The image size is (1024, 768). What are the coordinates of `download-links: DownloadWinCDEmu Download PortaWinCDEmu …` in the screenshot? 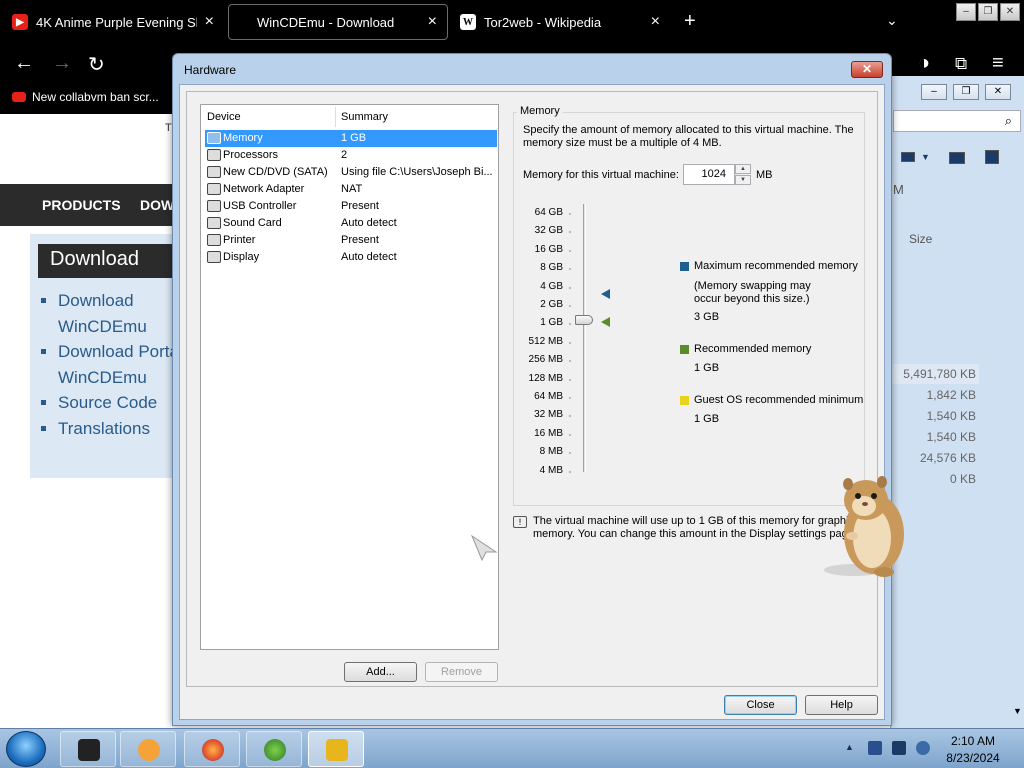 It's located at (110, 364).